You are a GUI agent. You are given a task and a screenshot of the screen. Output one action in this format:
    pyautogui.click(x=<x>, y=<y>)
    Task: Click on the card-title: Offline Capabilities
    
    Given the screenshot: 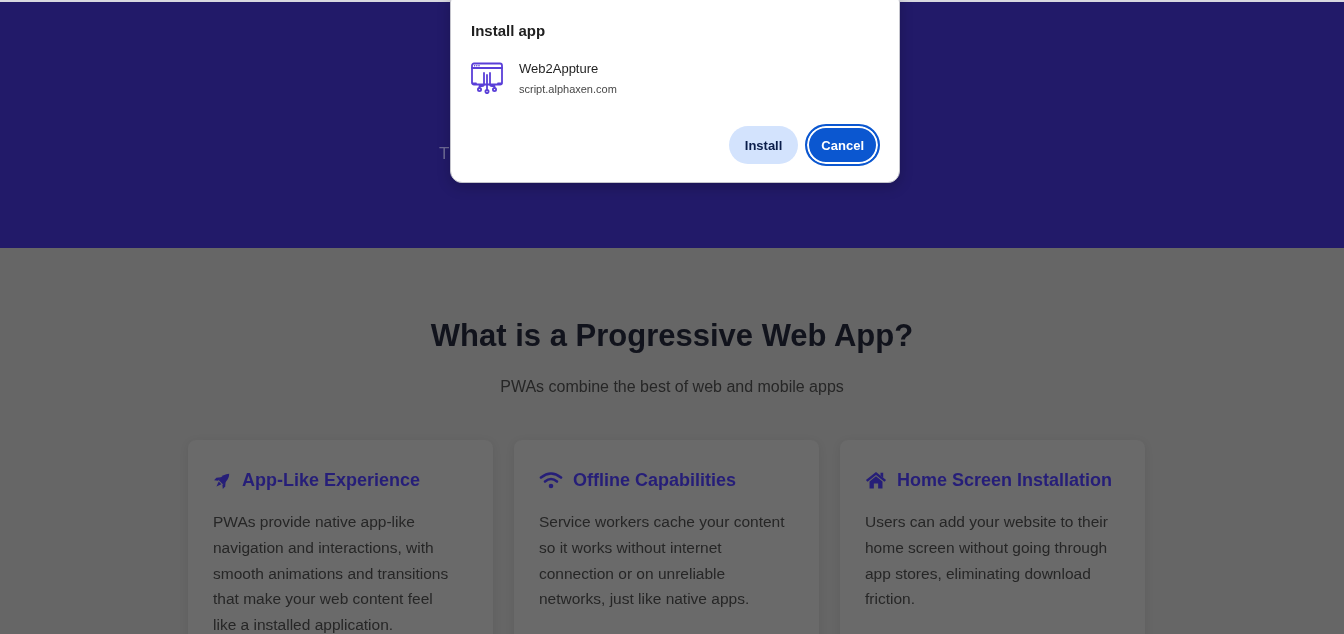 What is the action you would take?
    pyautogui.click(x=655, y=480)
    